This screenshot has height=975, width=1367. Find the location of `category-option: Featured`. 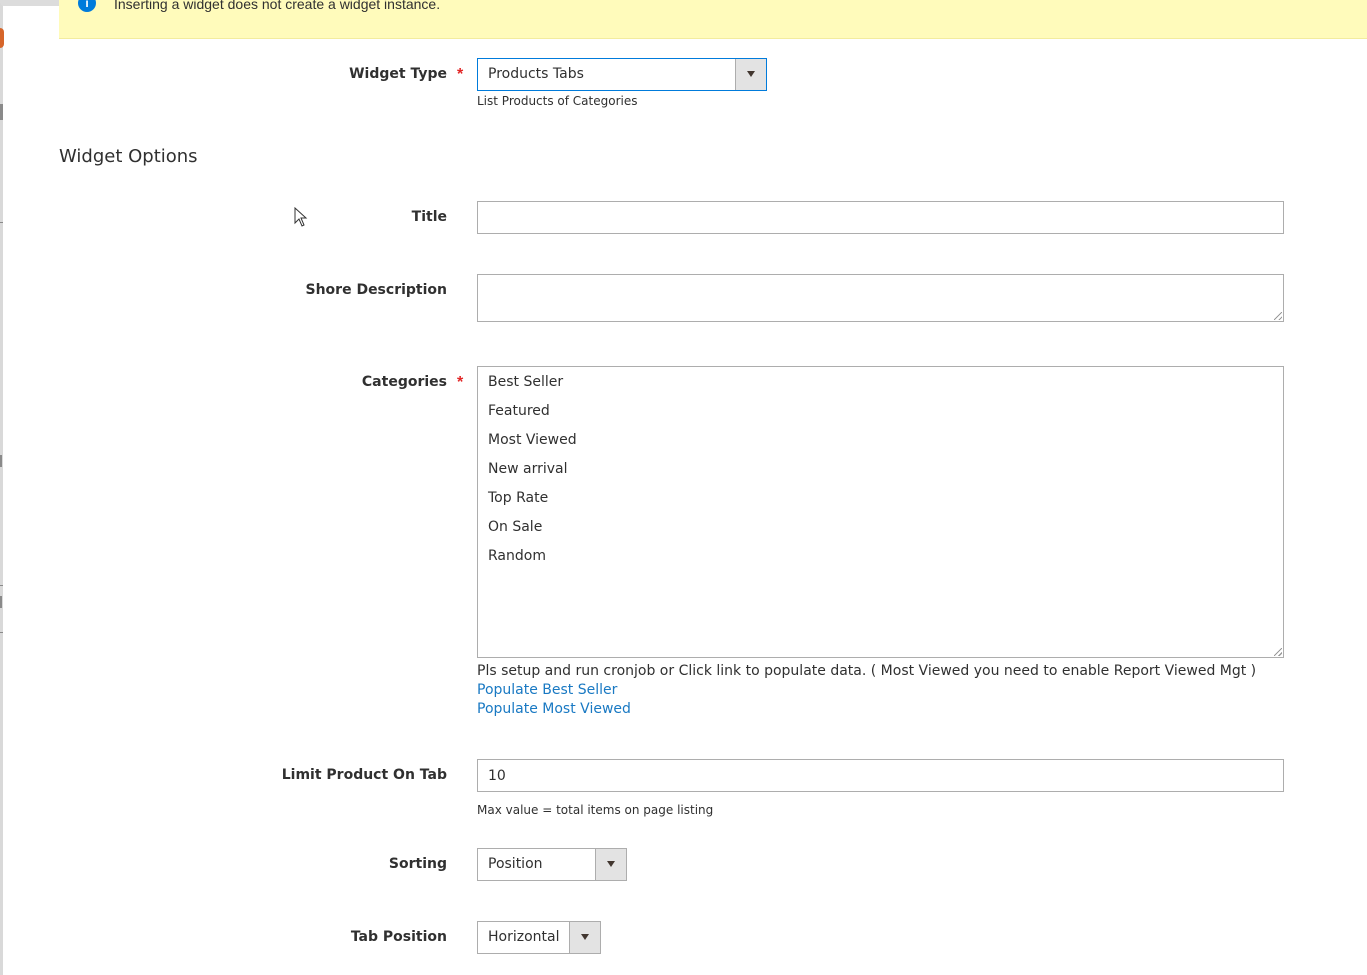

category-option: Featured is located at coordinates (519, 411).